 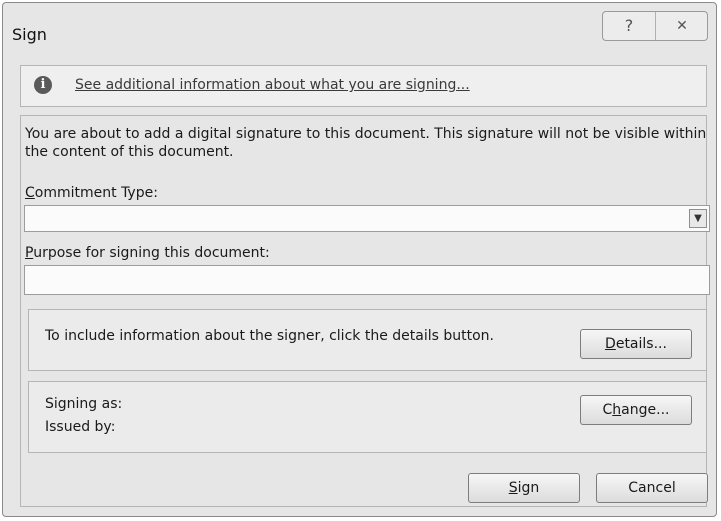 I want to click on sign-access-key: S, so click(x=513, y=488).